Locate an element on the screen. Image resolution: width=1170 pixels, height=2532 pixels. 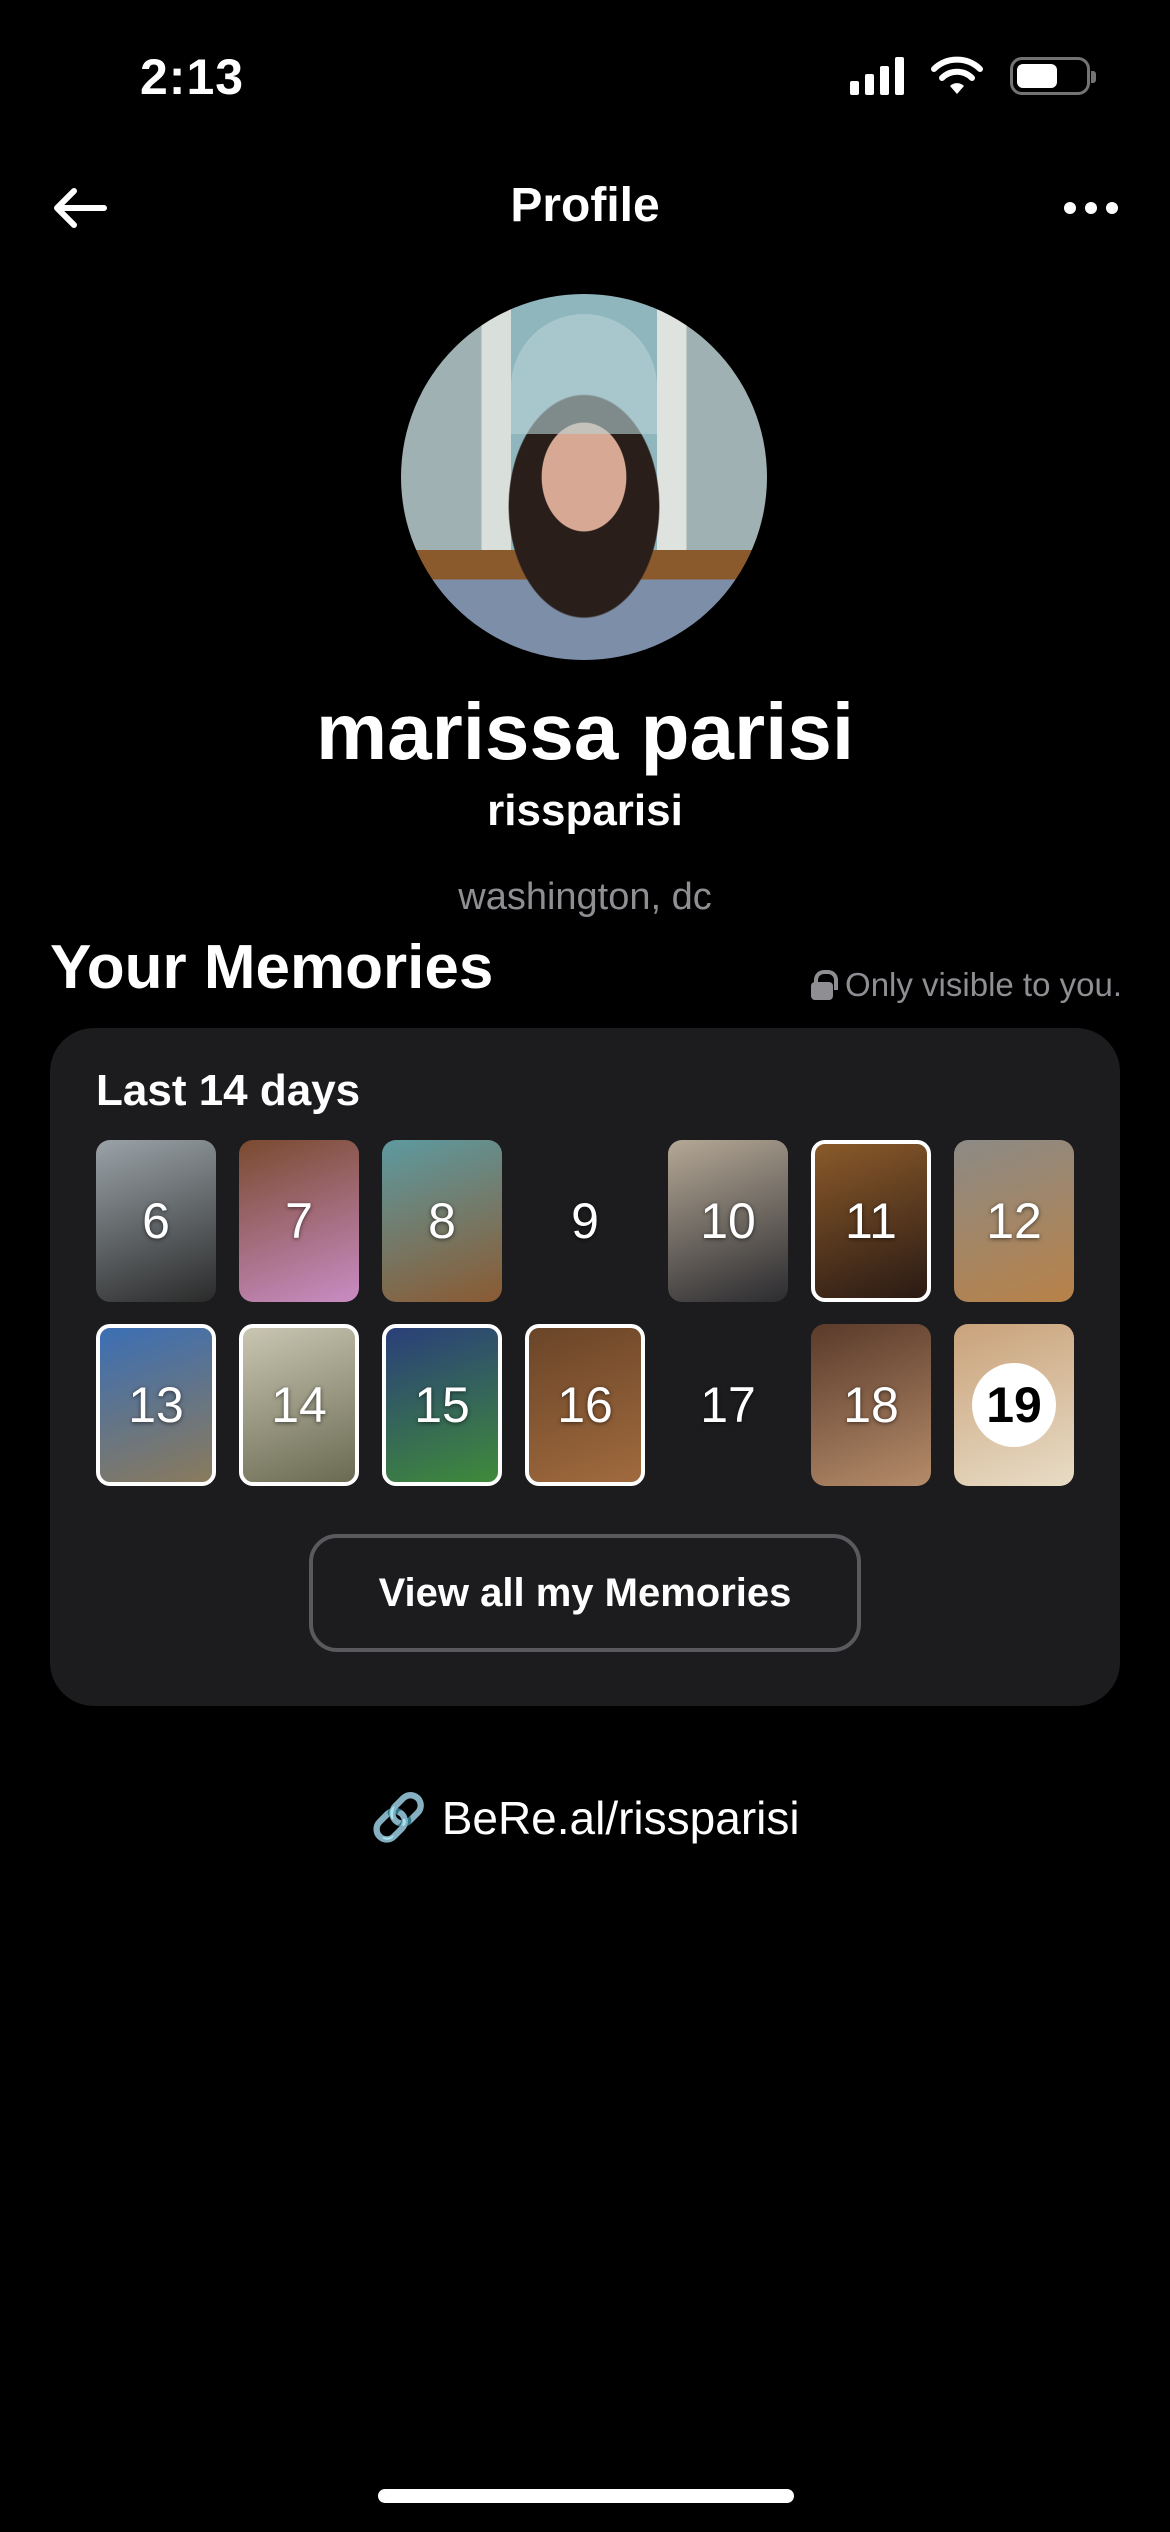
memory-day-label: 10 is located at coordinates (728, 1221).